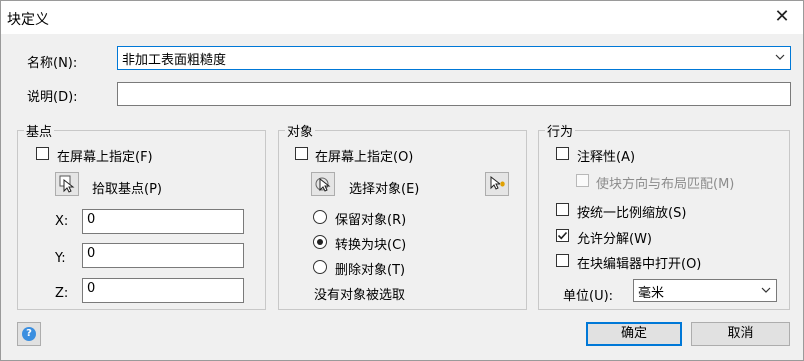 This screenshot has width=804, height=361. I want to click on quick-select-button, so click(497, 184).